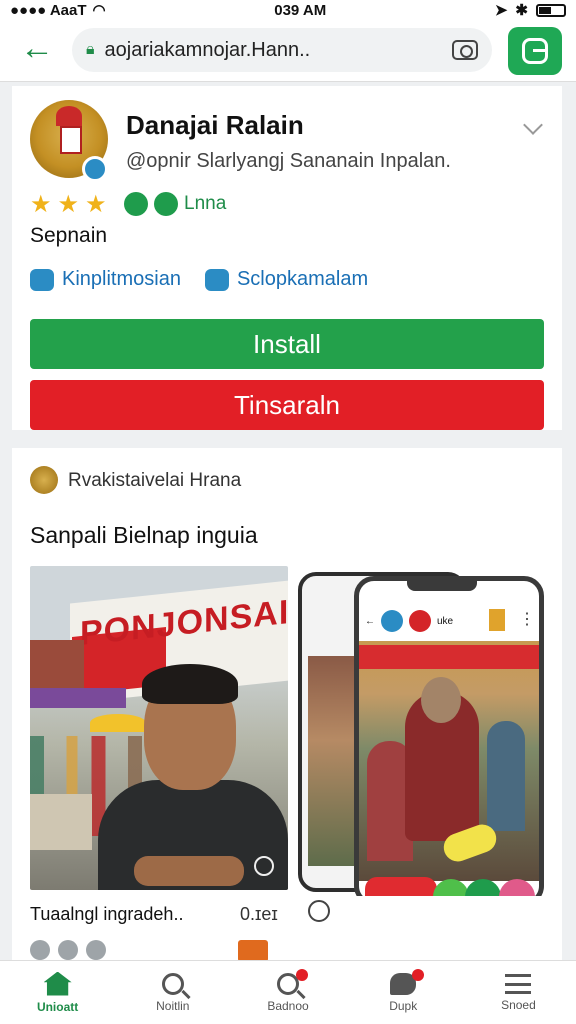 The height and width of the screenshot is (1024, 576). What do you see at coordinates (441, 700) in the screenshot?
I see `woman-head-shape` at bounding box center [441, 700].